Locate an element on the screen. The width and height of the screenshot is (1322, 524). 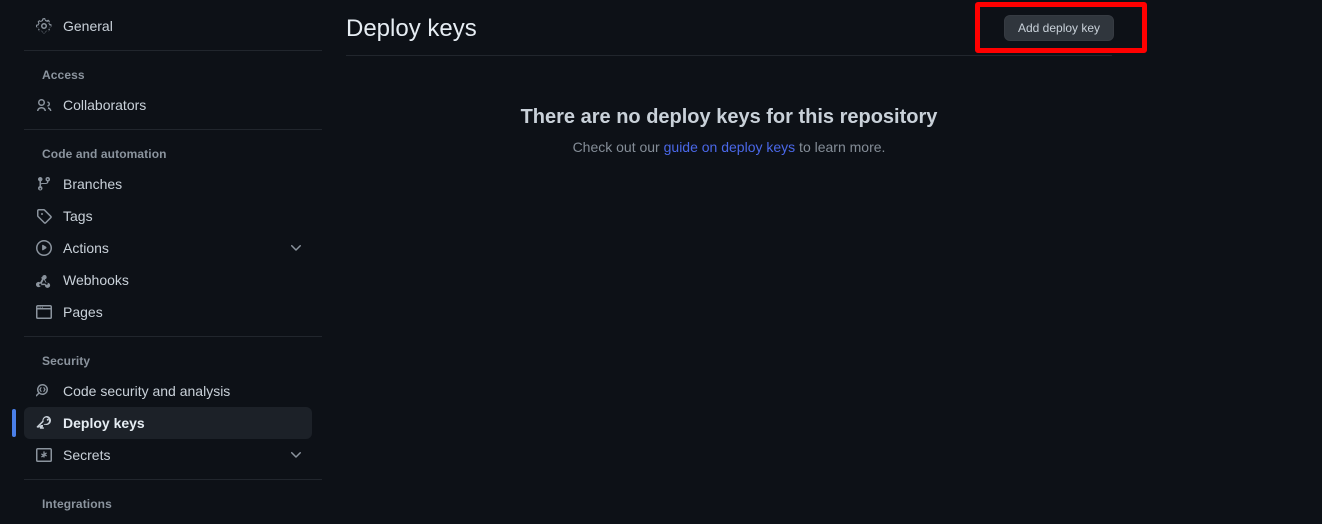
asterisk-box-icon is located at coordinates (44, 455).